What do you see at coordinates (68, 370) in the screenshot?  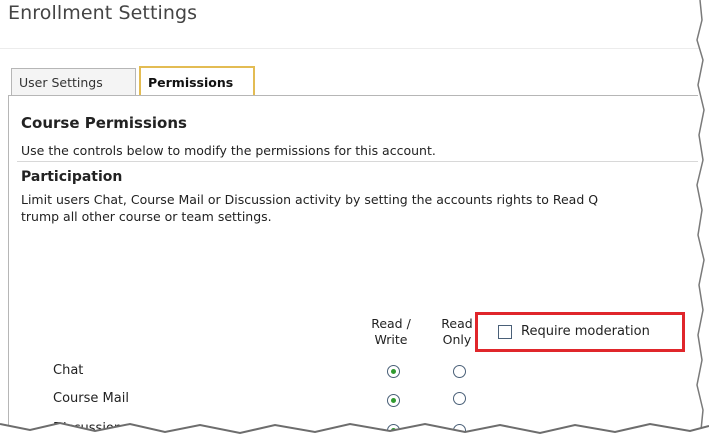 I see `row-label-chat: Chat` at bounding box center [68, 370].